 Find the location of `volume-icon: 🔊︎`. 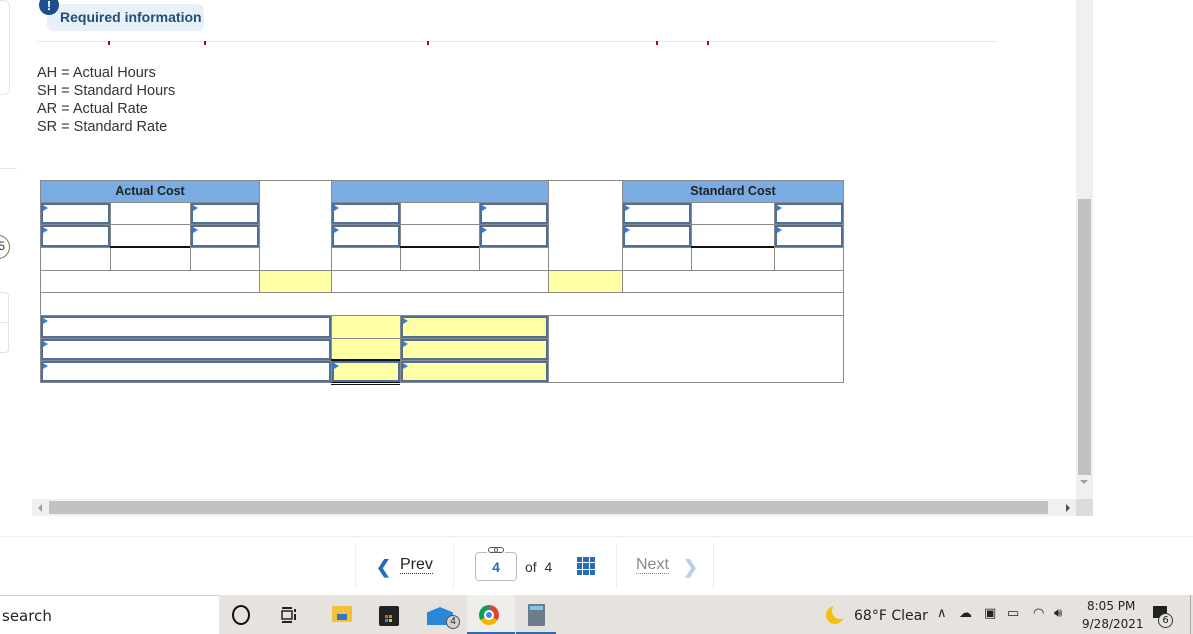

volume-icon: 🔊︎ is located at coordinates (1058, 613).